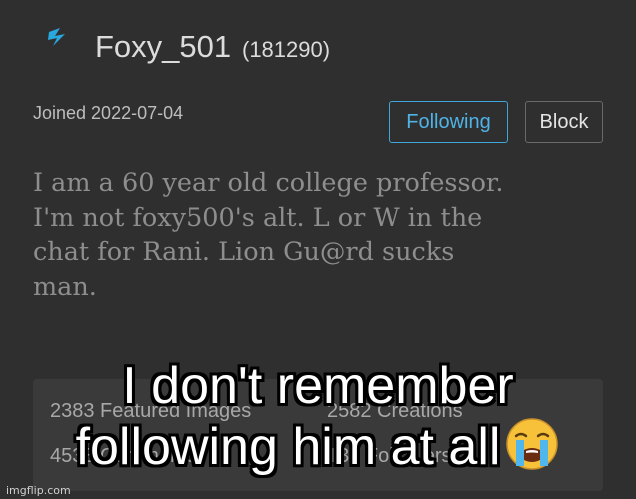 The height and width of the screenshot is (499, 636). What do you see at coordinates (65, 286) in the screenshot?
I see `bio-line: man.` at bounding box center [65, 286].